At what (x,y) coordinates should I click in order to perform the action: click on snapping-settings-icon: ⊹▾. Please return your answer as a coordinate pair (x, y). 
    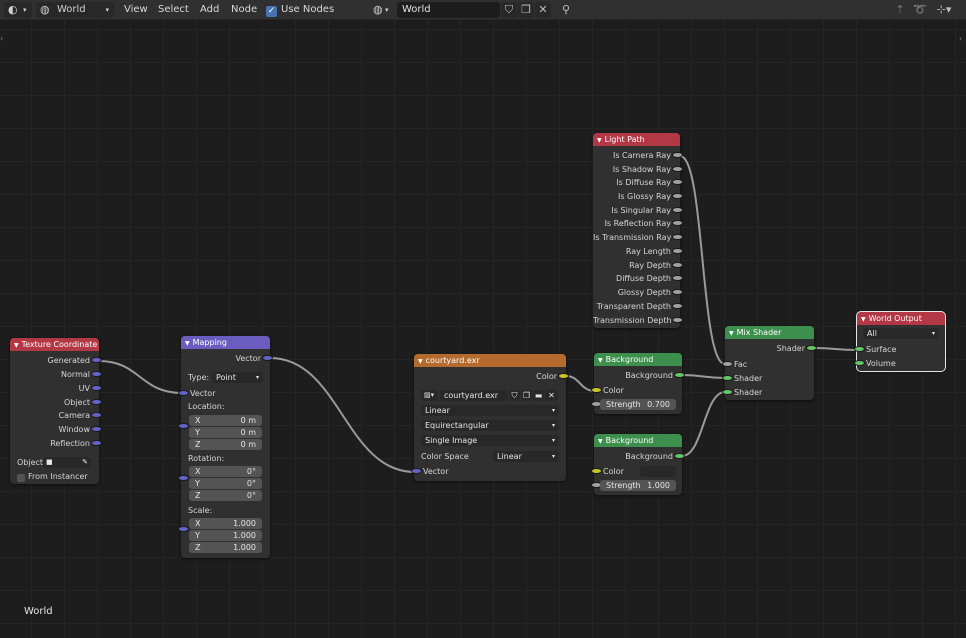
    Looking at the image, I should click on (944, 10).